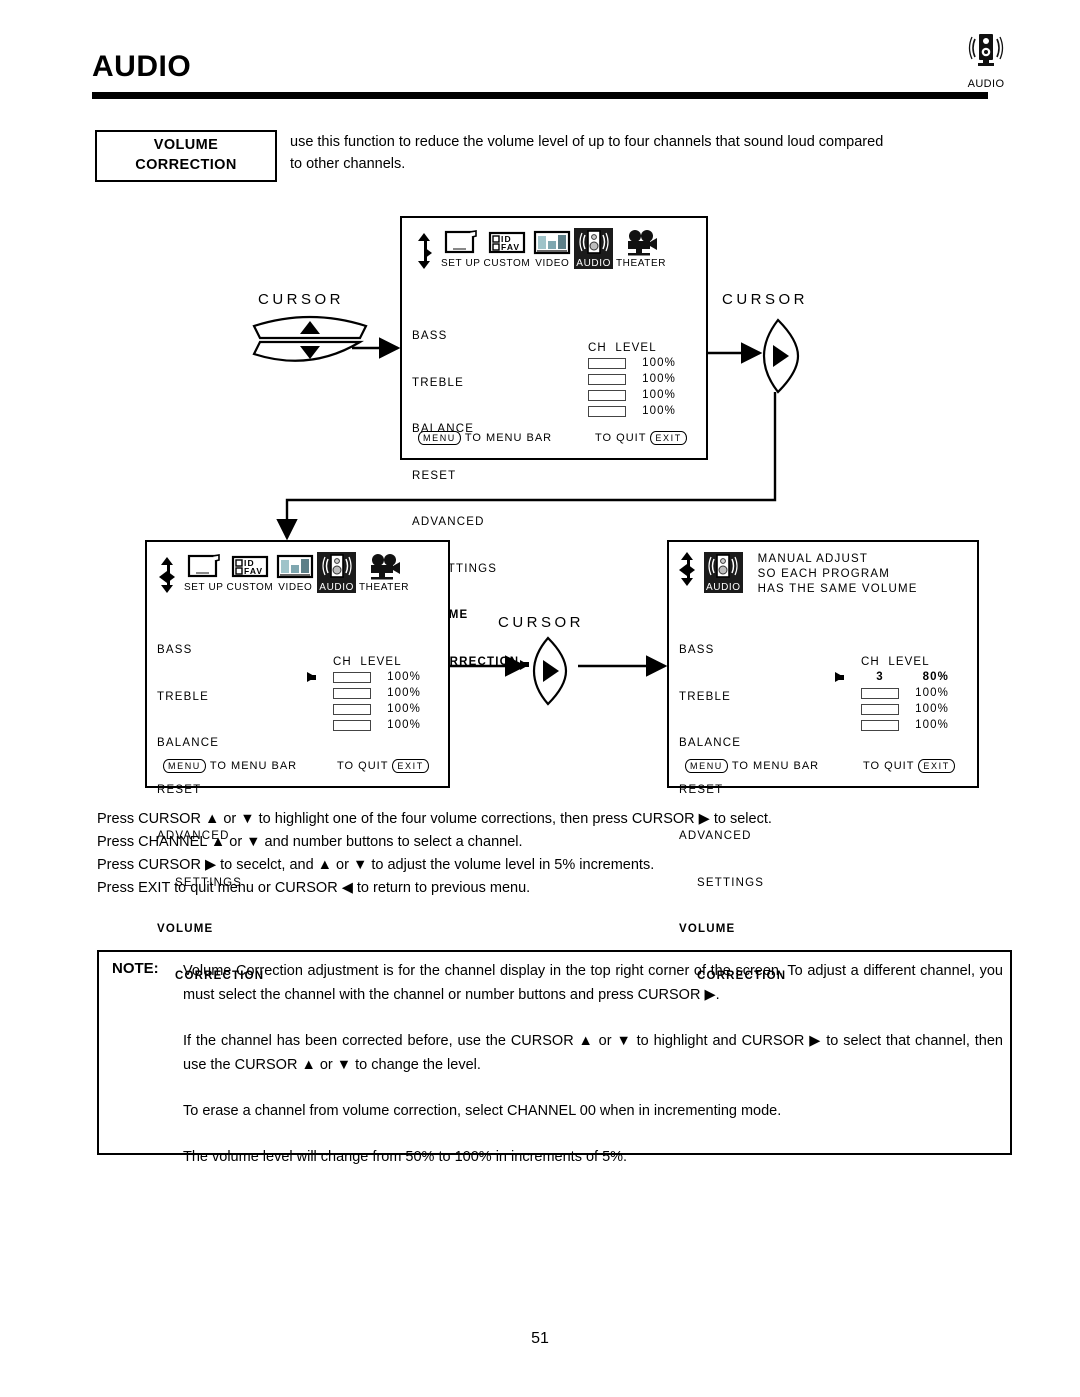 The image size is (1080, 1397). What do you see at coordinates (142, 66) in the screenshot?
I see `page-title: AUDIO` at bounding box center [142, 66].